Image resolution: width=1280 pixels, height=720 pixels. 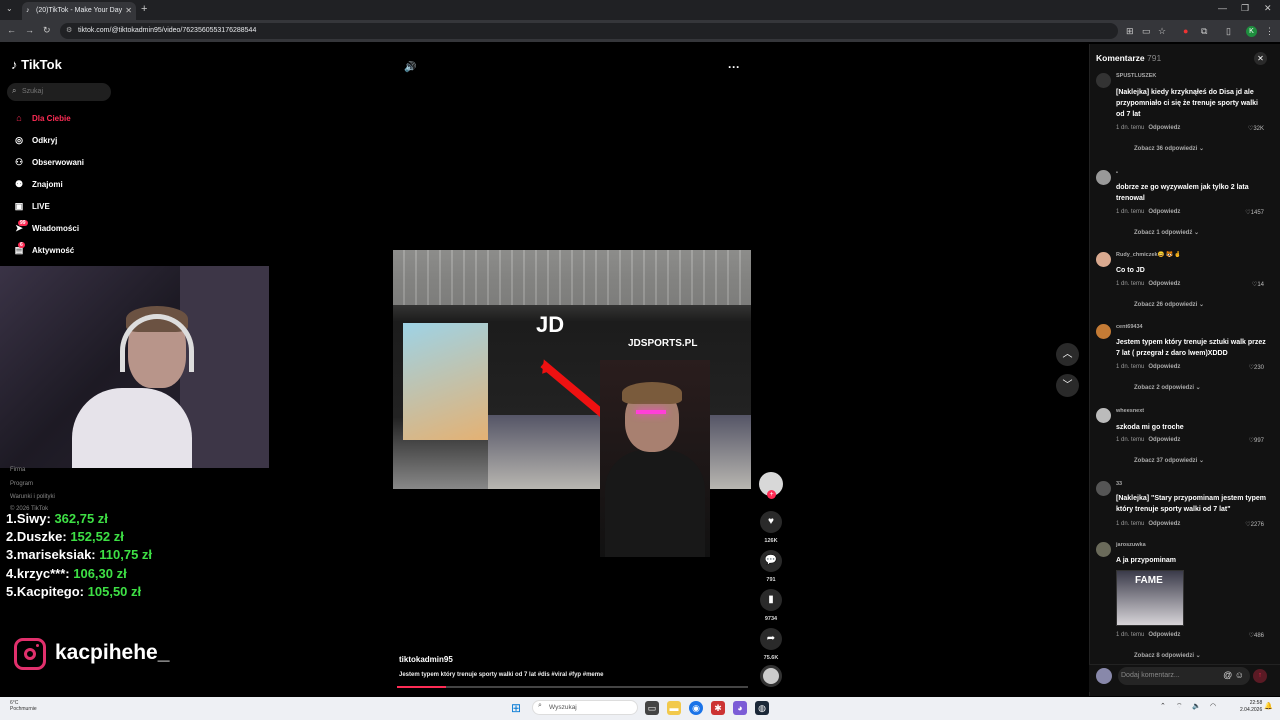 I want to click on weather-widget: 6°C Pochmurnie, so click(x=23, y=706).